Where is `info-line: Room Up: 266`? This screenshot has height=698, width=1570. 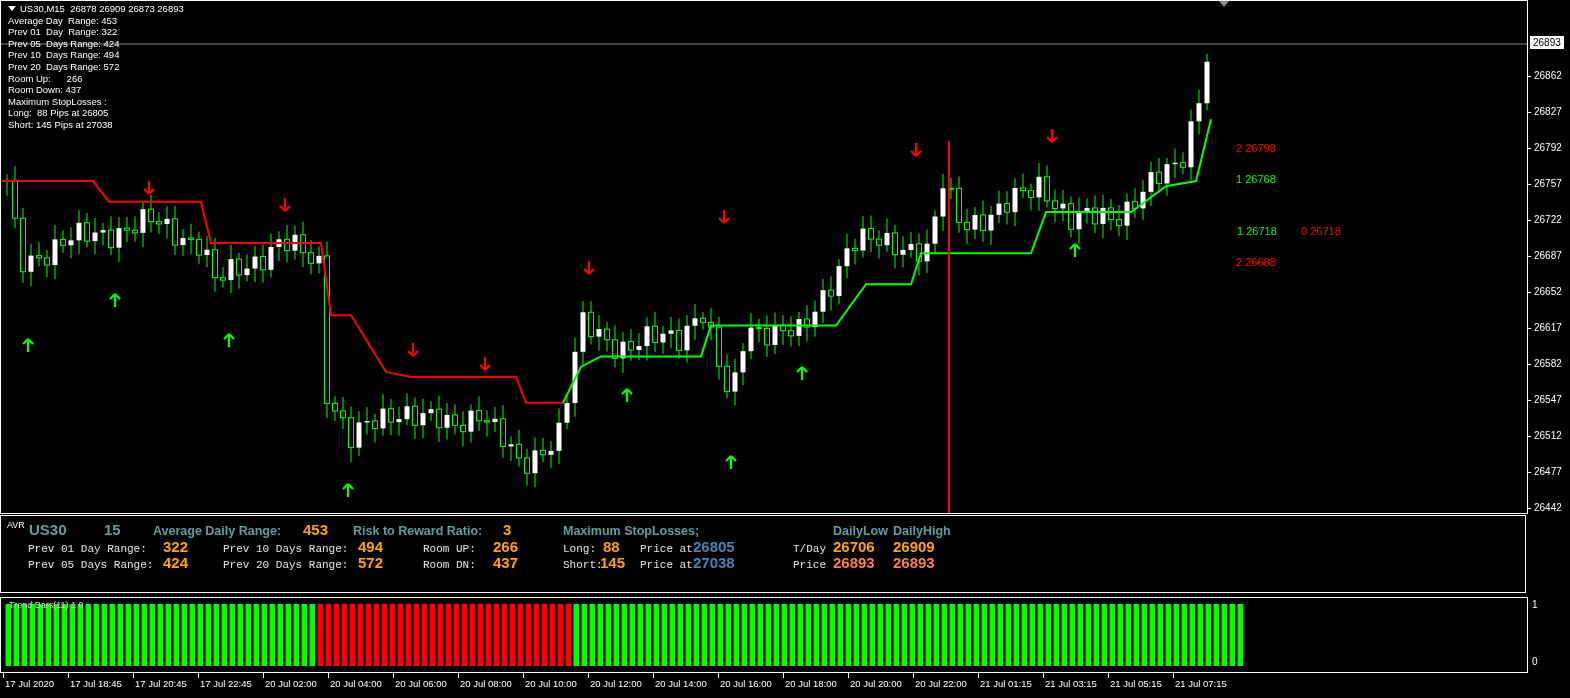
info-line: Room Up: 266 is located at coordinates (46, 78).